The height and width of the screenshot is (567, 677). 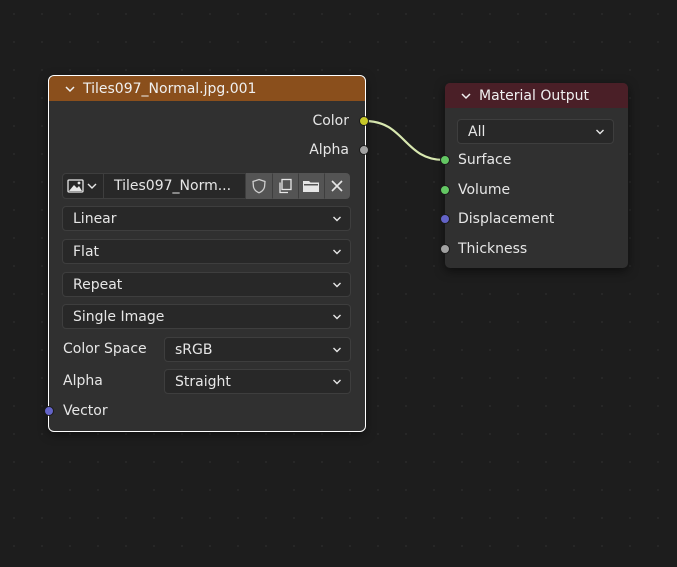 What do you see at coordinates (330, 121) in the screenshot?
I see `output-color-label: Color` at bounding box center [330, 121].